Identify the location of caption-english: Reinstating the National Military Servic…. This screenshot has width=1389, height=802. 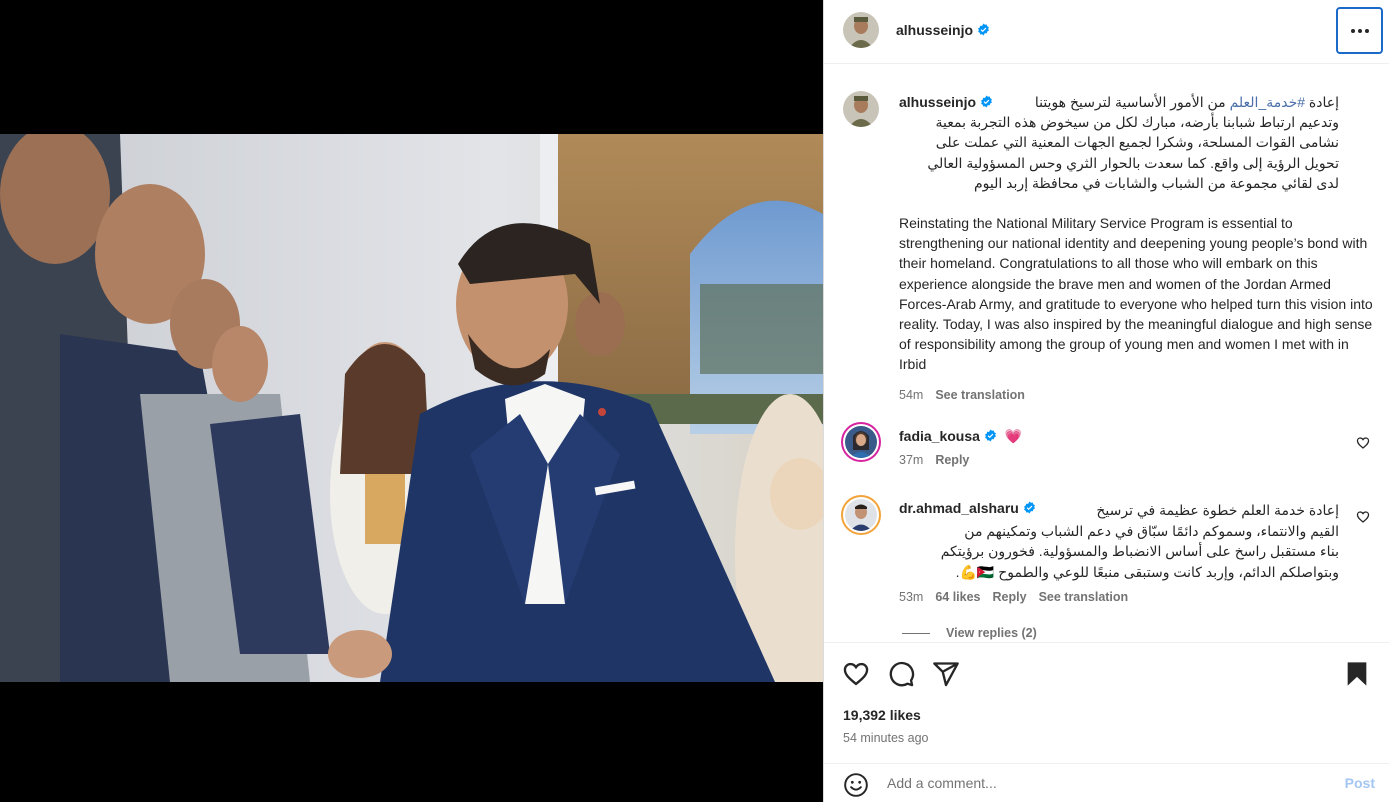
(1136, 294).